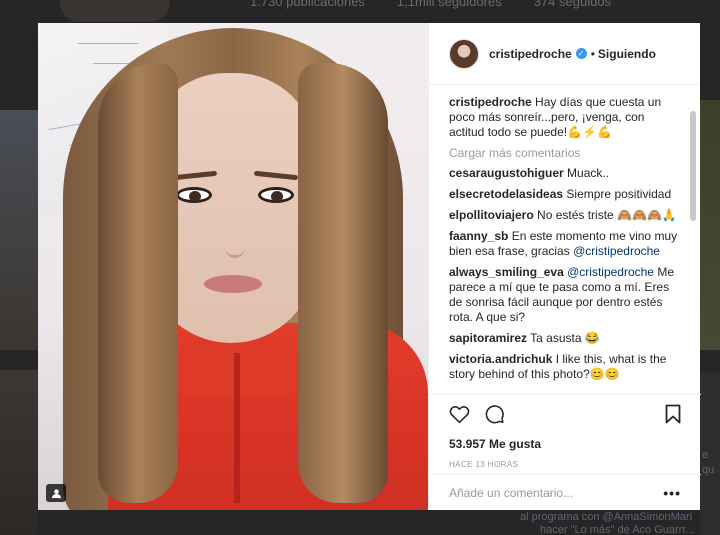 The height and width of the screenshot is (535, 720). What do you see at coordinates (565, 416) in the screenshot?
I see `action-icons` at bounding box center [565, 416].